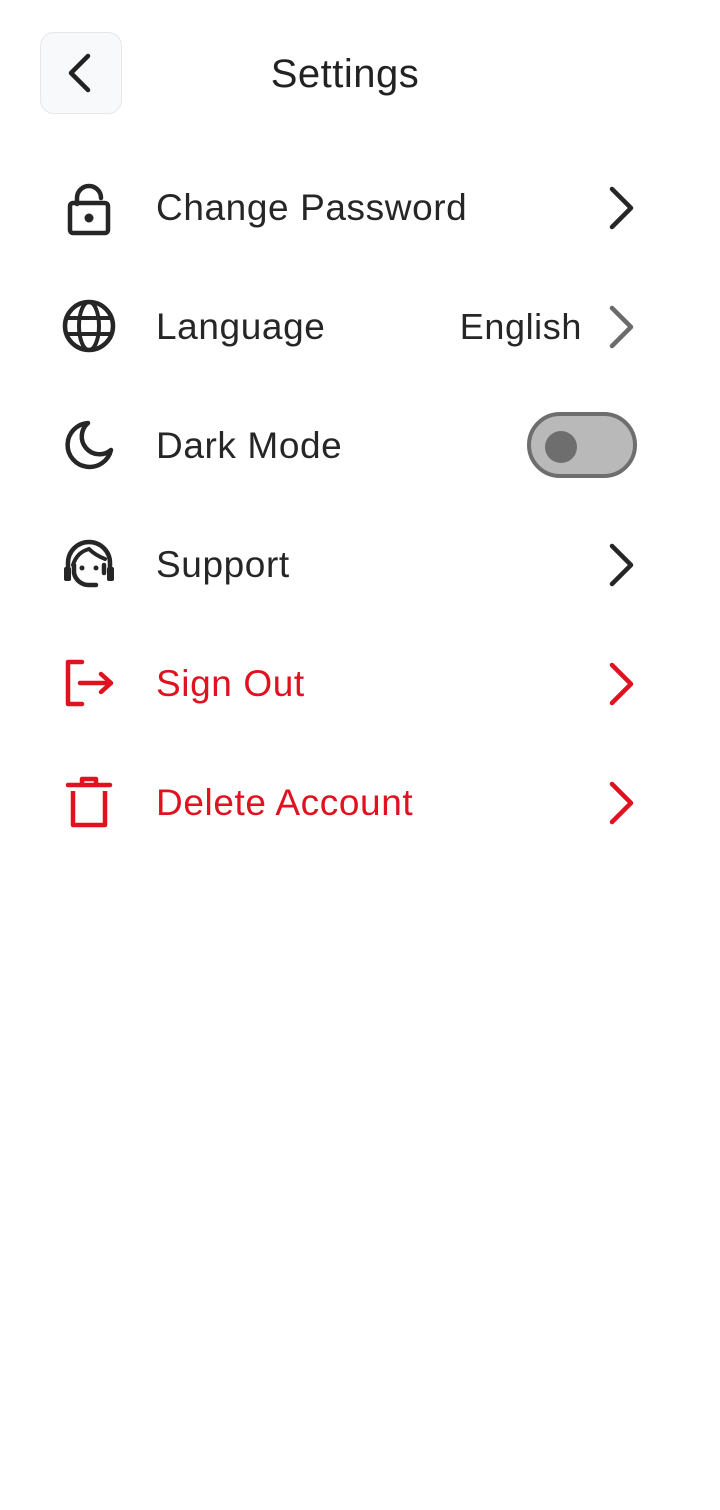 Image resolution: width=720 pixels, height=1510 pixels. What do you see at coordinates (520, 326) in the screenshot?
I see `language-value: English` at bounding box center [520, 326].